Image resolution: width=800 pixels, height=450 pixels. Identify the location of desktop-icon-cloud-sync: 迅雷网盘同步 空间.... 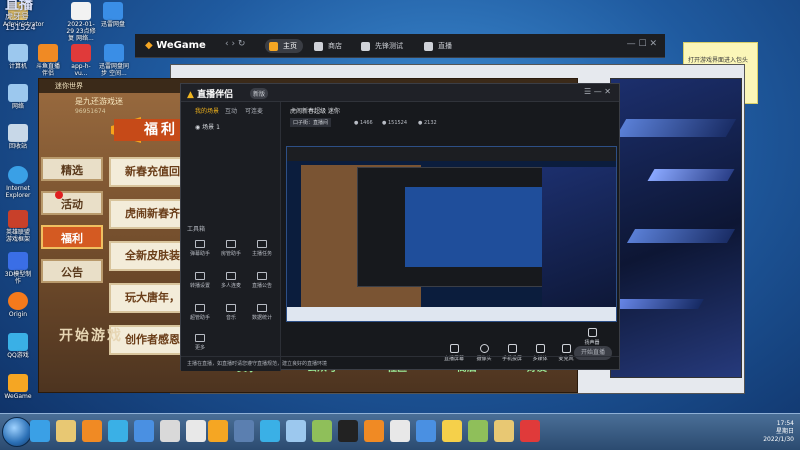
(114, 60).